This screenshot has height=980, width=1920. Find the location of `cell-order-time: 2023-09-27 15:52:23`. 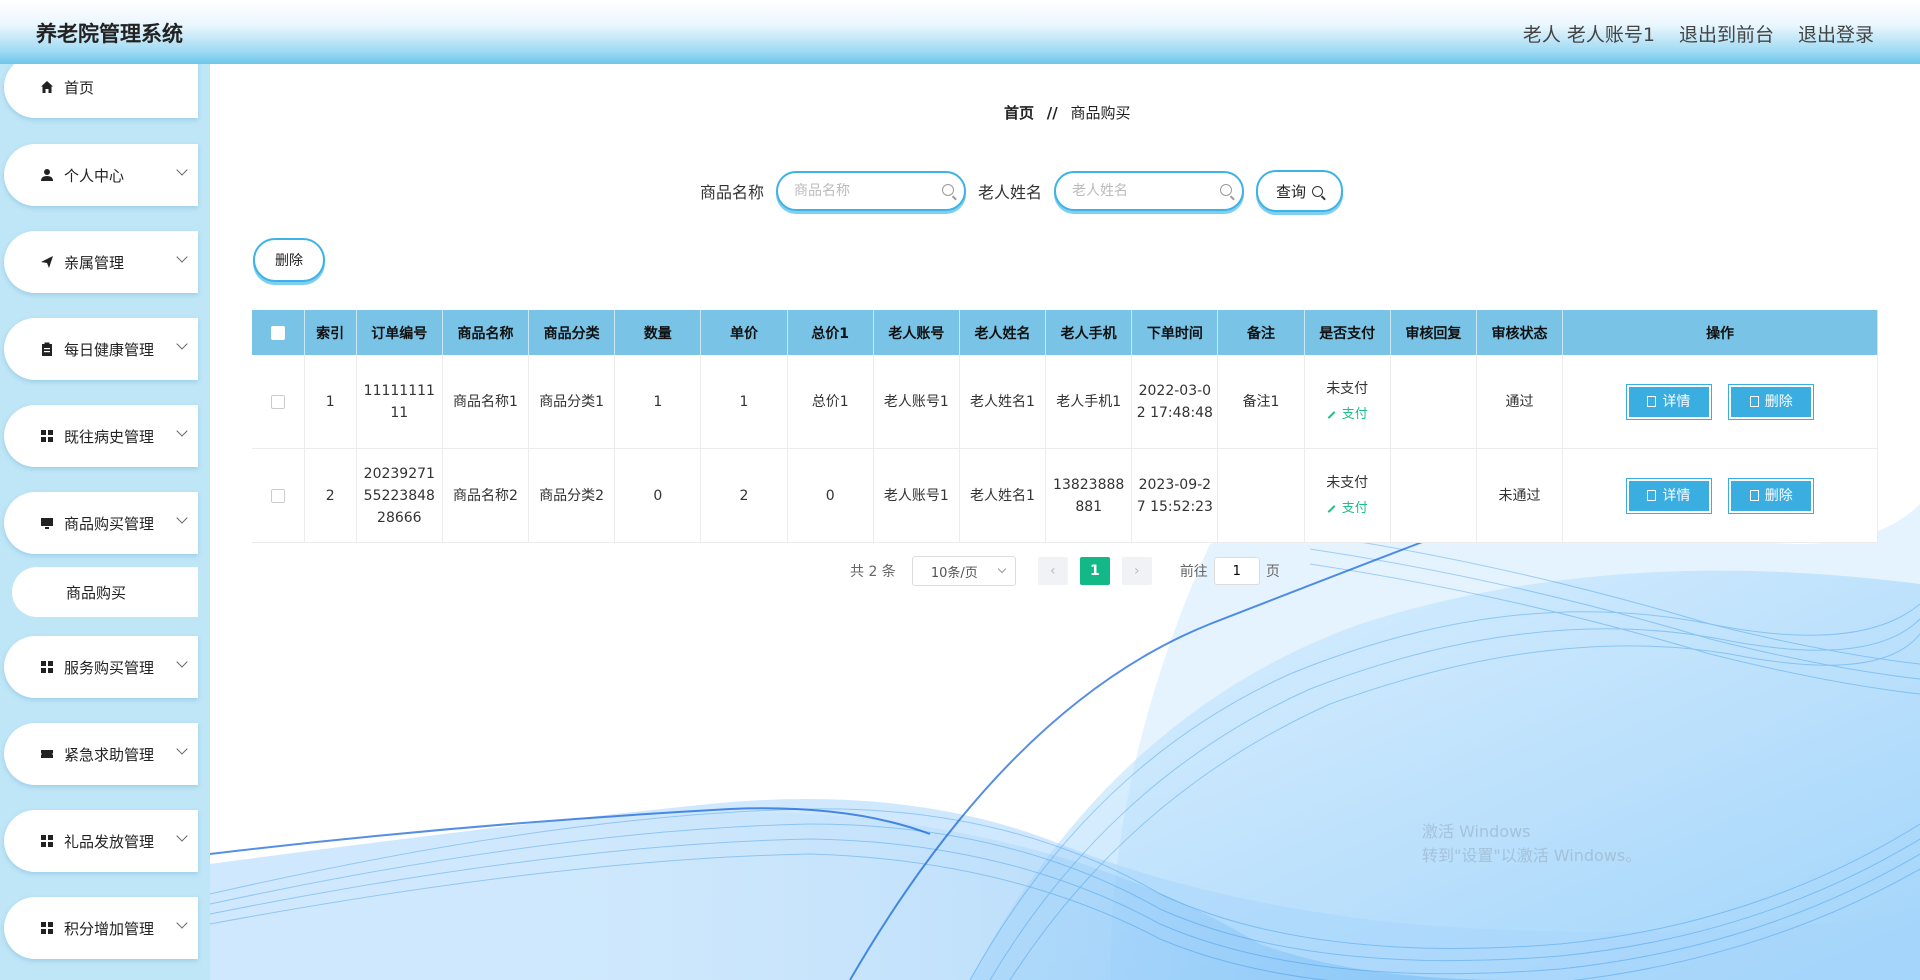

cell-order-time: 2023-09-27 15:52:23 is located at coordinates (1175, 495).